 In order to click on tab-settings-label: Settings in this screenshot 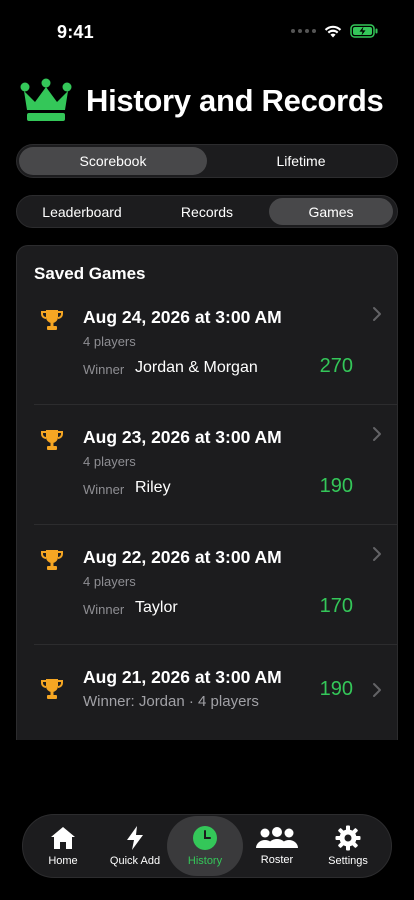, I will do `click(348, 861)`.